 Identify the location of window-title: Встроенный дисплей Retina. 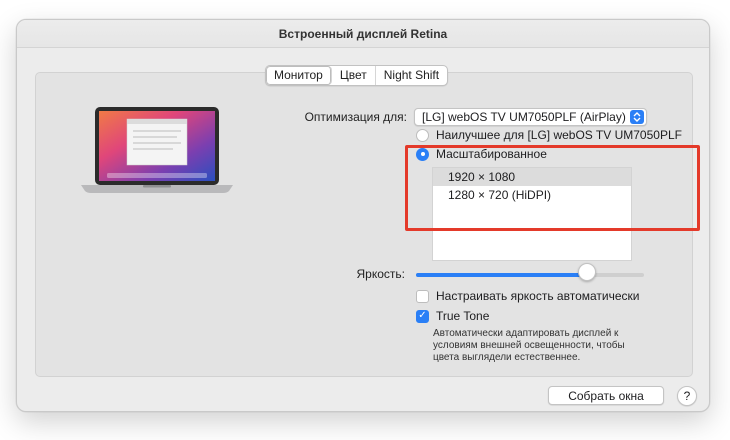
(363, 34).